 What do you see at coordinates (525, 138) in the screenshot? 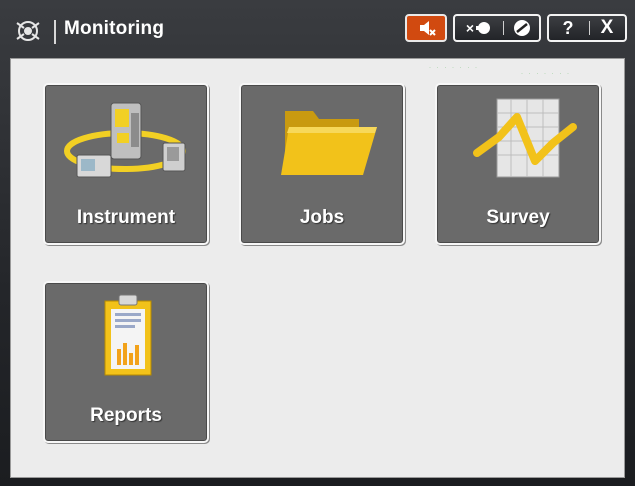
I see `survey-graph-icon` at bounding box center [525, 138].